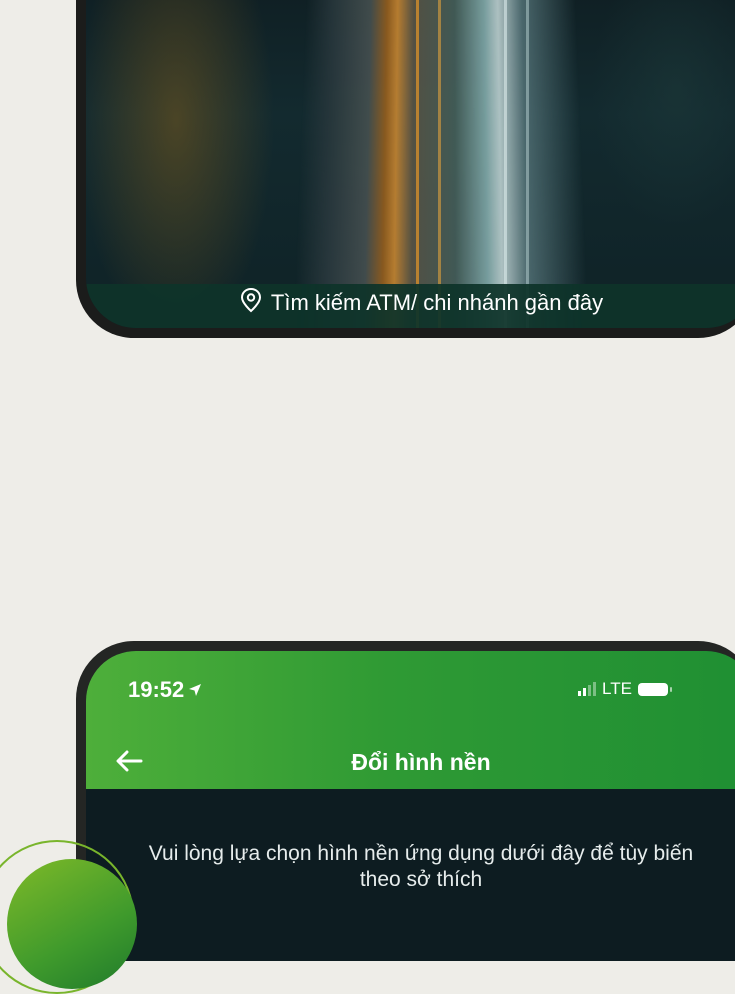  What do you see at coordinates (72, 924) in the screenshot?
I see `decorative-circle` at bounding box center [72, 924].